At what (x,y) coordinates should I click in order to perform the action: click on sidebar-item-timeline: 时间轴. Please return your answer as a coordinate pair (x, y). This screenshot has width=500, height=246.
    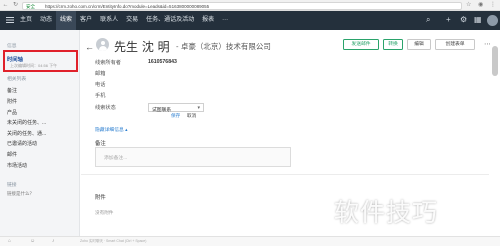
    Looking at the image, I should click on (15, 59).